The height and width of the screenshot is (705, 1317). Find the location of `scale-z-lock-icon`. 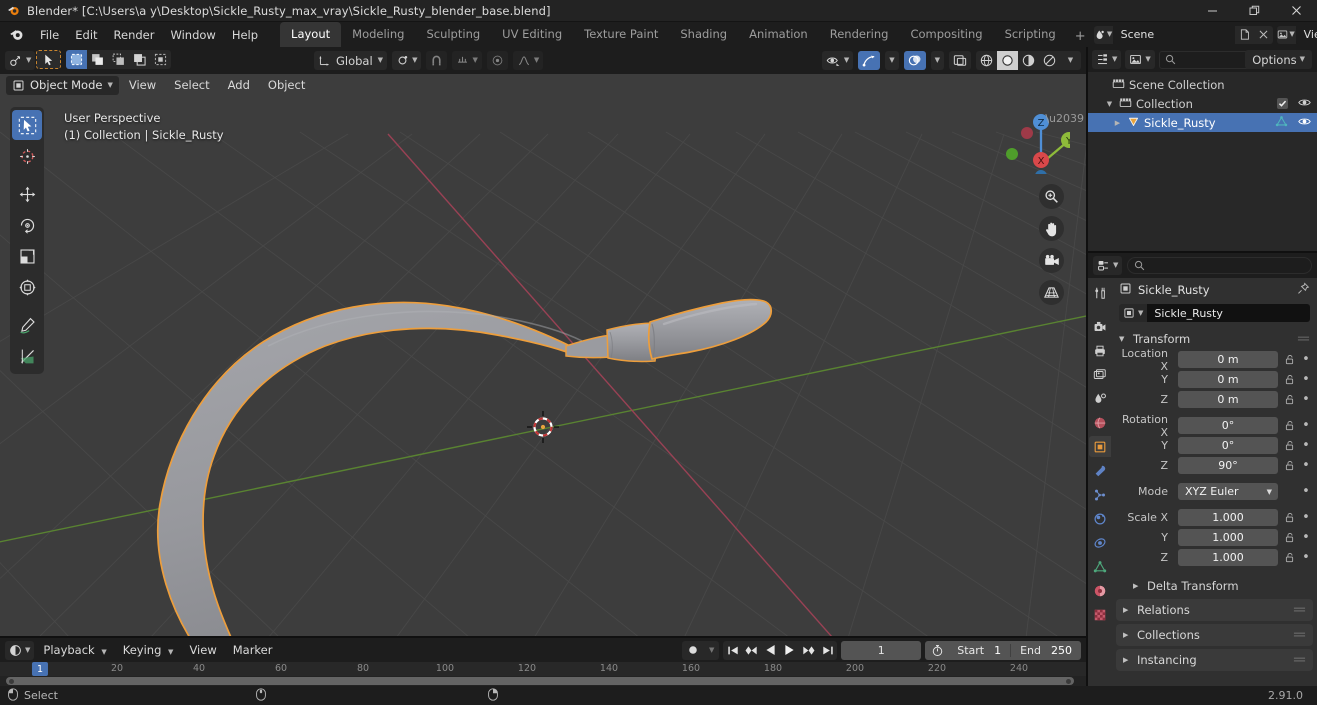

scale-z-lock-icon is located at coordinates (1289, 557).